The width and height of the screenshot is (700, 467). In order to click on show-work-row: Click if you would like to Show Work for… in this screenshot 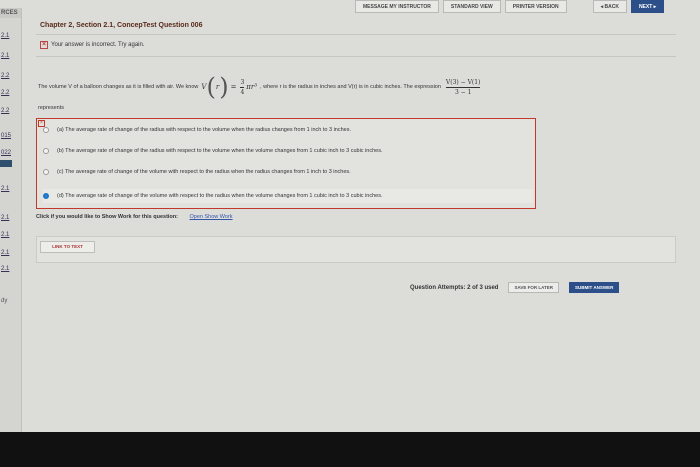, I will do `click(134, 217)`.